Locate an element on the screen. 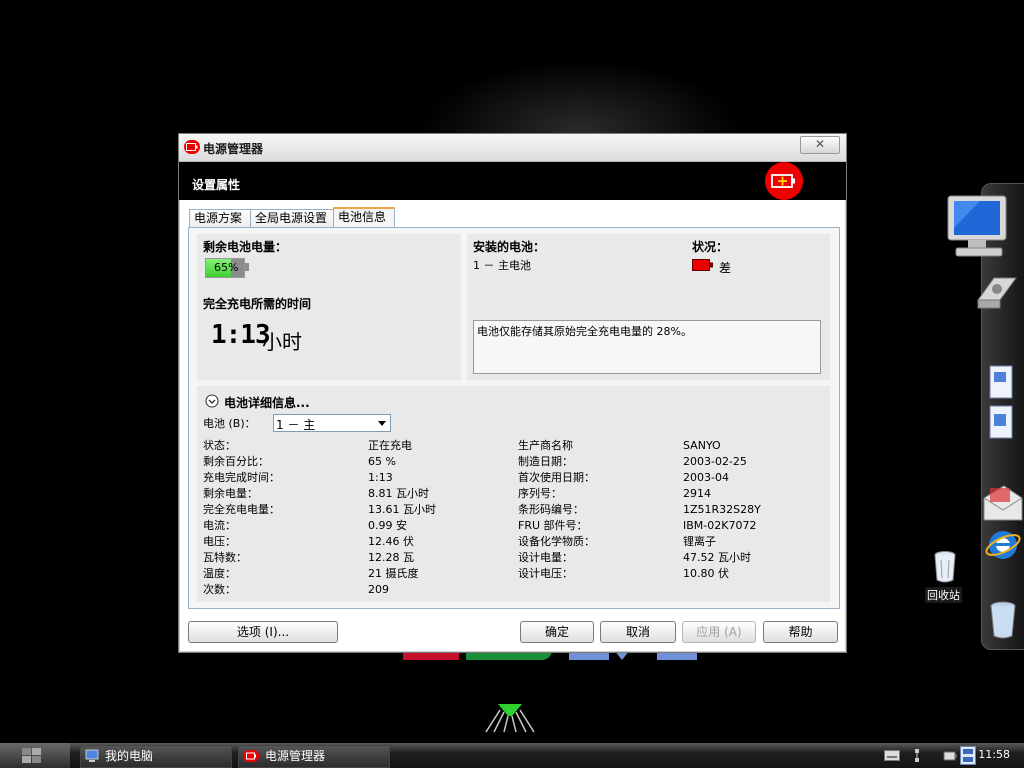 Image resolution: width=1024 pixels, height=768 pixels. computer-small-icon is located at coordinates (92, 755).